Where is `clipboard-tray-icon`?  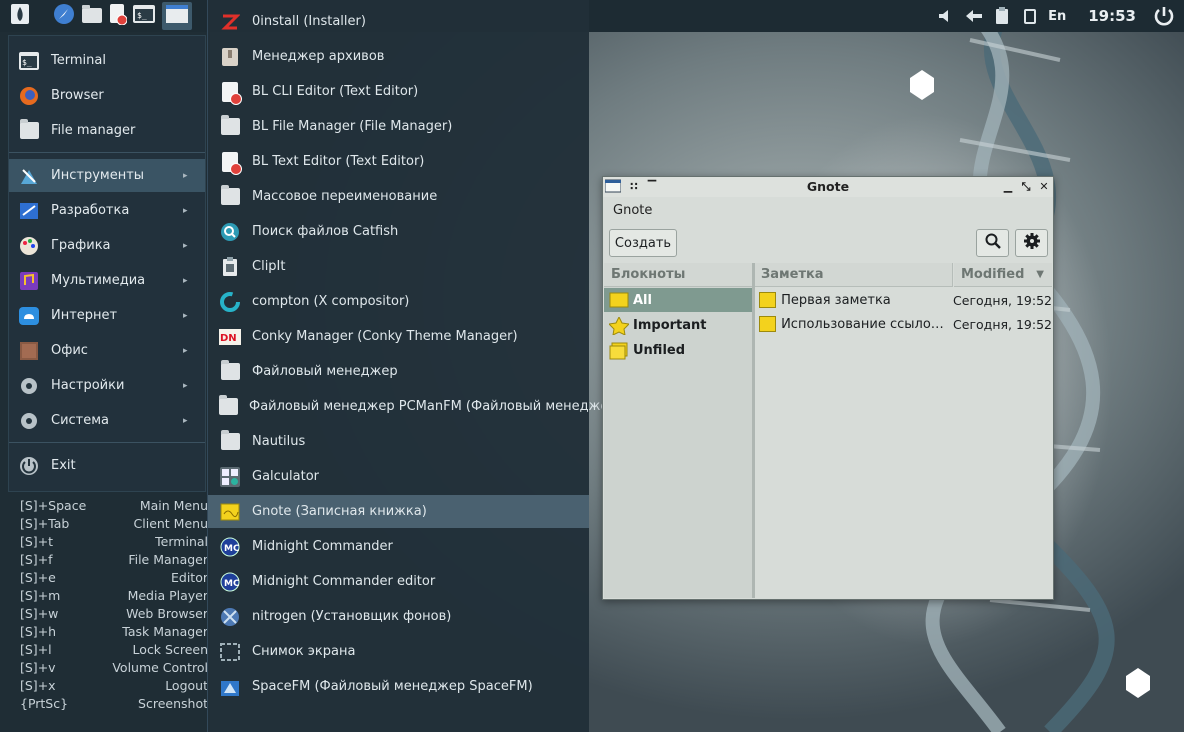
clipboard-tray-icon is located at coordinates (1002, 16).